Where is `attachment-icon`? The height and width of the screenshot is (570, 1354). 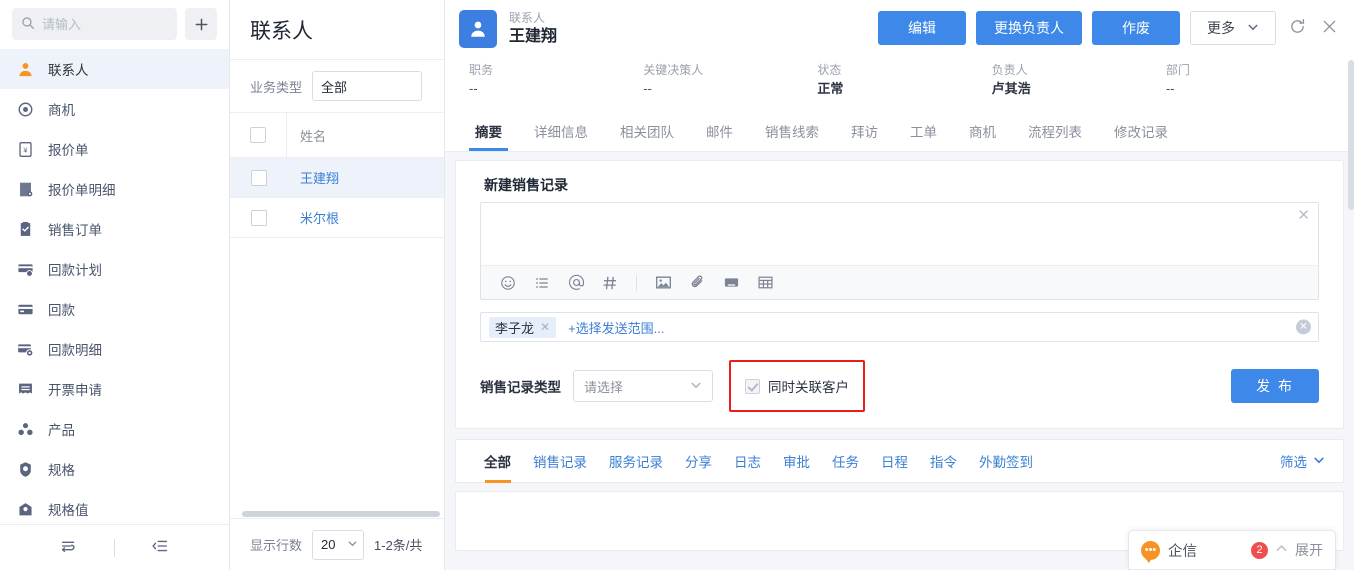
attachment-icon is located at coordinates (697, 283).